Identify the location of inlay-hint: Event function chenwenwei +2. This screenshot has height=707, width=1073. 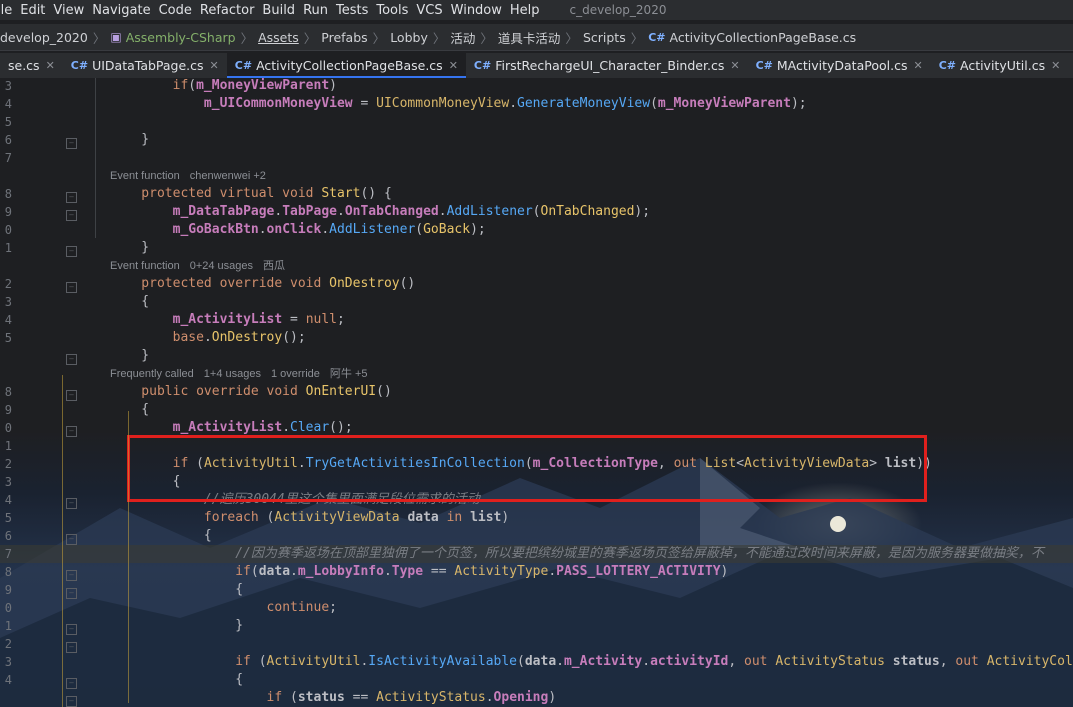
(193, 176).